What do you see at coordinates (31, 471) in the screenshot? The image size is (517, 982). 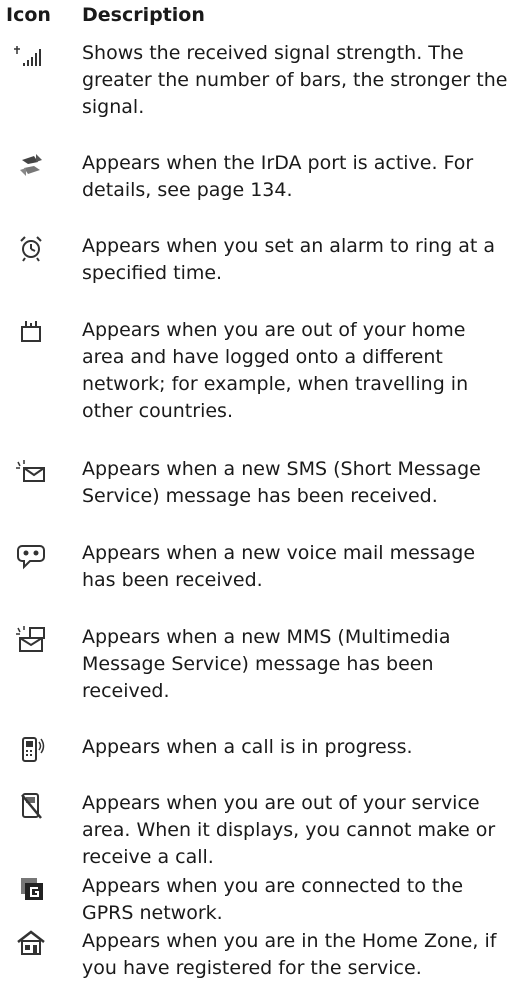 I see `new-sms-icon` at bounding box center [31, 471].